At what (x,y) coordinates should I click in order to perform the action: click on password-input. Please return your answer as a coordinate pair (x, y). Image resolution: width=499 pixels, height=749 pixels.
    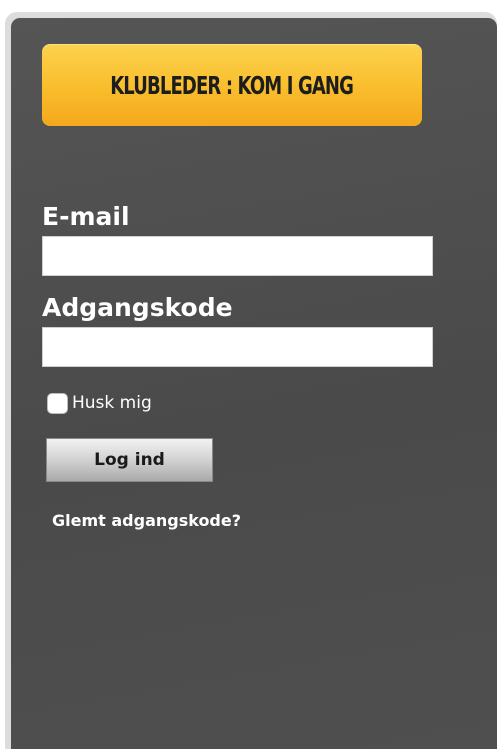
    Looking at the image, I should click on (237, 347).